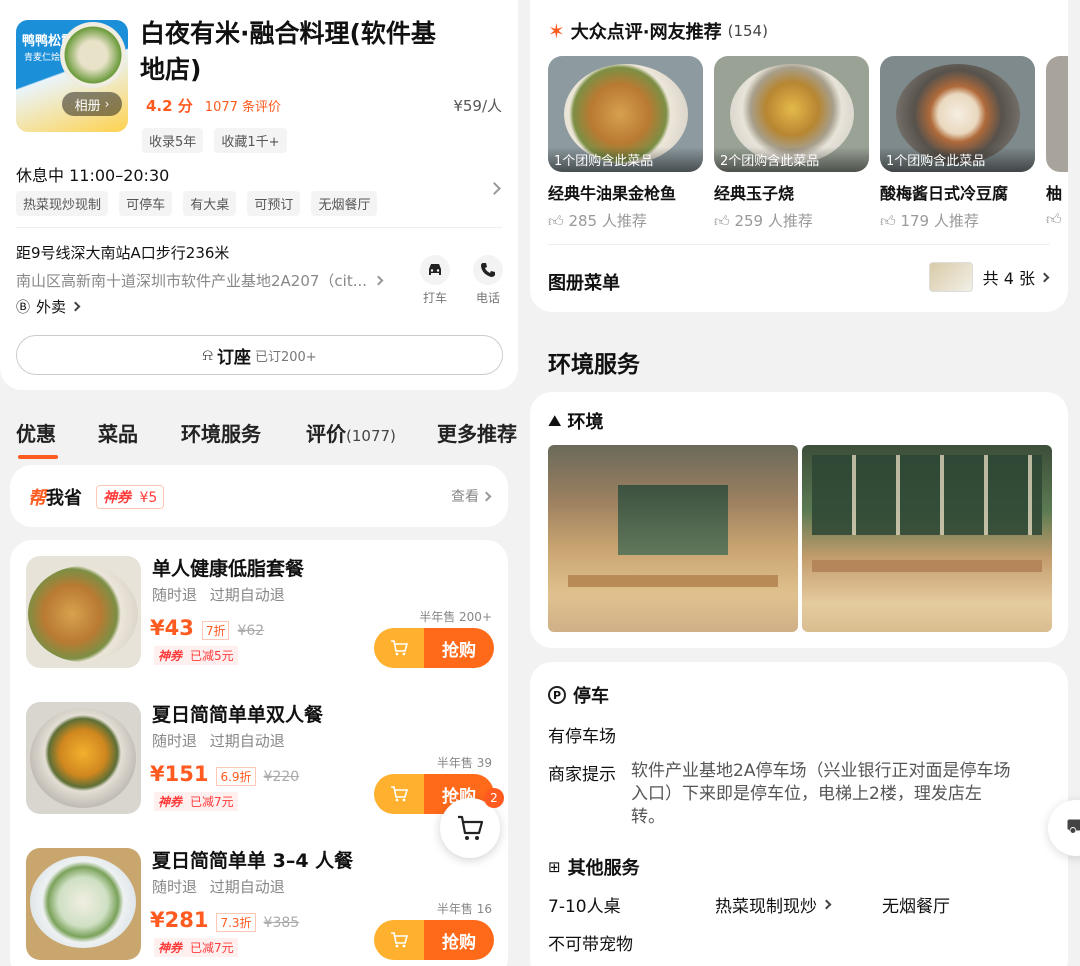  Describe the element at coordinates (471, 496) in the screenshot. I see `save-view-link: 查看` at that location.